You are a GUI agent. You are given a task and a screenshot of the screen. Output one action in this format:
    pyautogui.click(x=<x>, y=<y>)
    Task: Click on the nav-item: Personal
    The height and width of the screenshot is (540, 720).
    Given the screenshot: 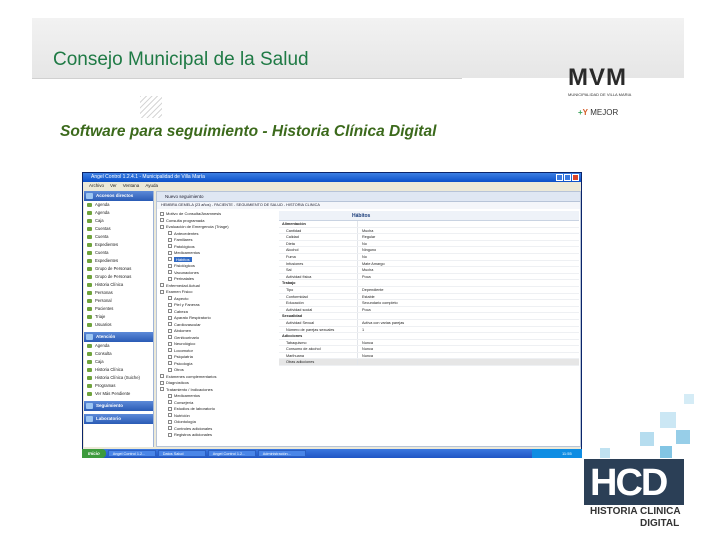 What is the action you would take?
    pyautogui.click(x=118, y=301)
    